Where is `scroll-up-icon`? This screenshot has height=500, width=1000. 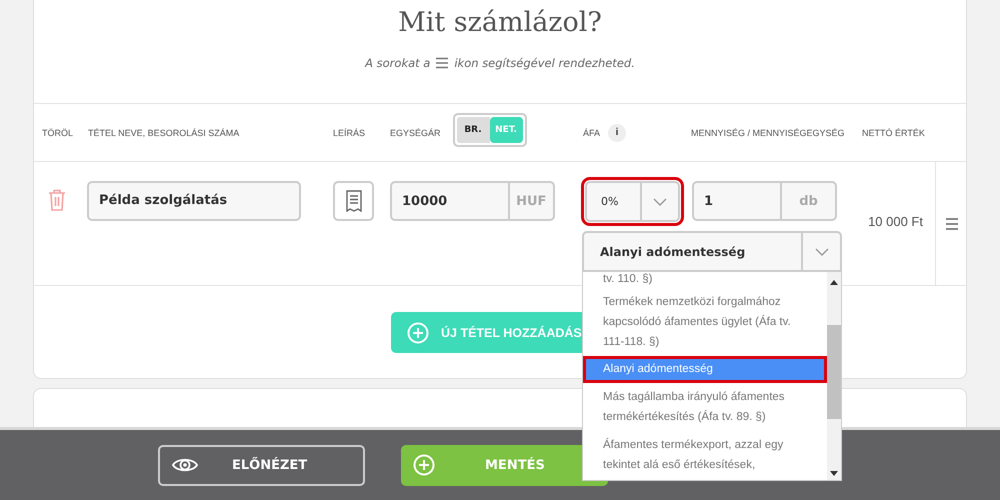
scroll-up-icon is located at coordinates (834, 282).